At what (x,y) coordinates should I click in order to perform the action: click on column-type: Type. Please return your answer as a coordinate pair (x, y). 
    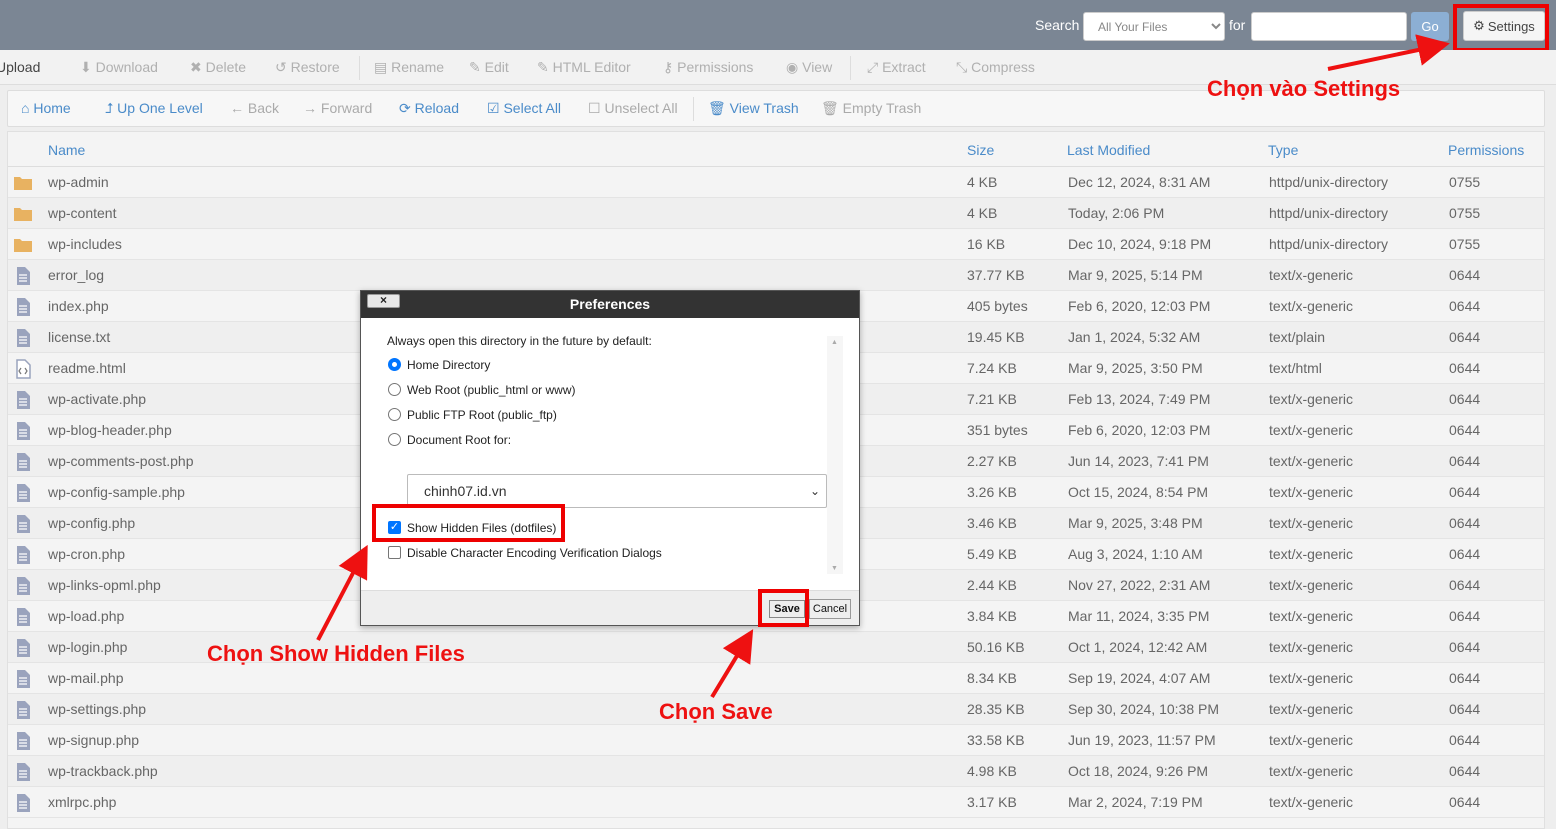
    Looking at the image, I should click on (1283, 150).